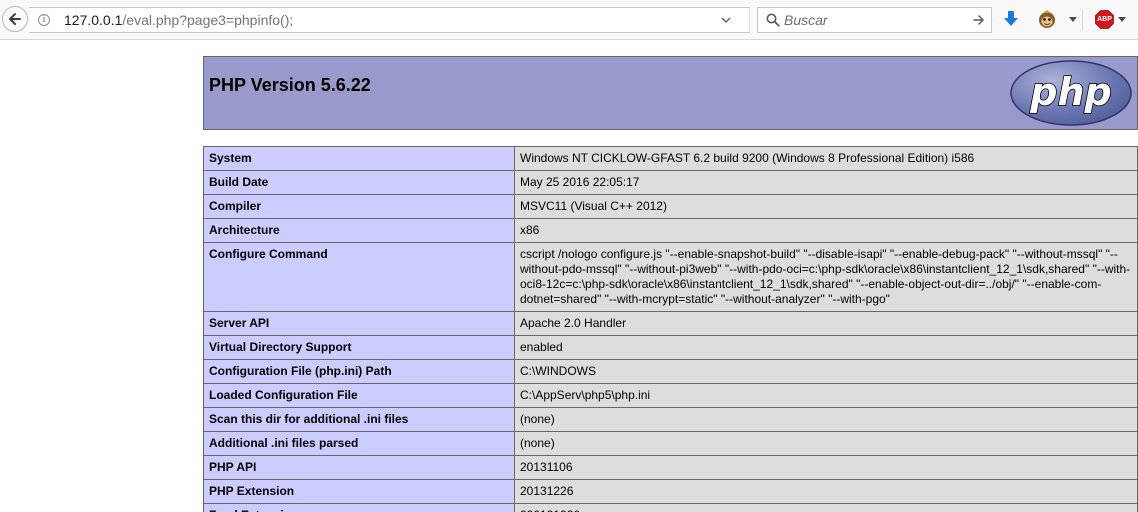 The width and height of the screenshot is (1138, 512). Describe the element at coordinates (1122, 20) in the screenshot. I see `adblock-menu-dropdown-icon` at that location.